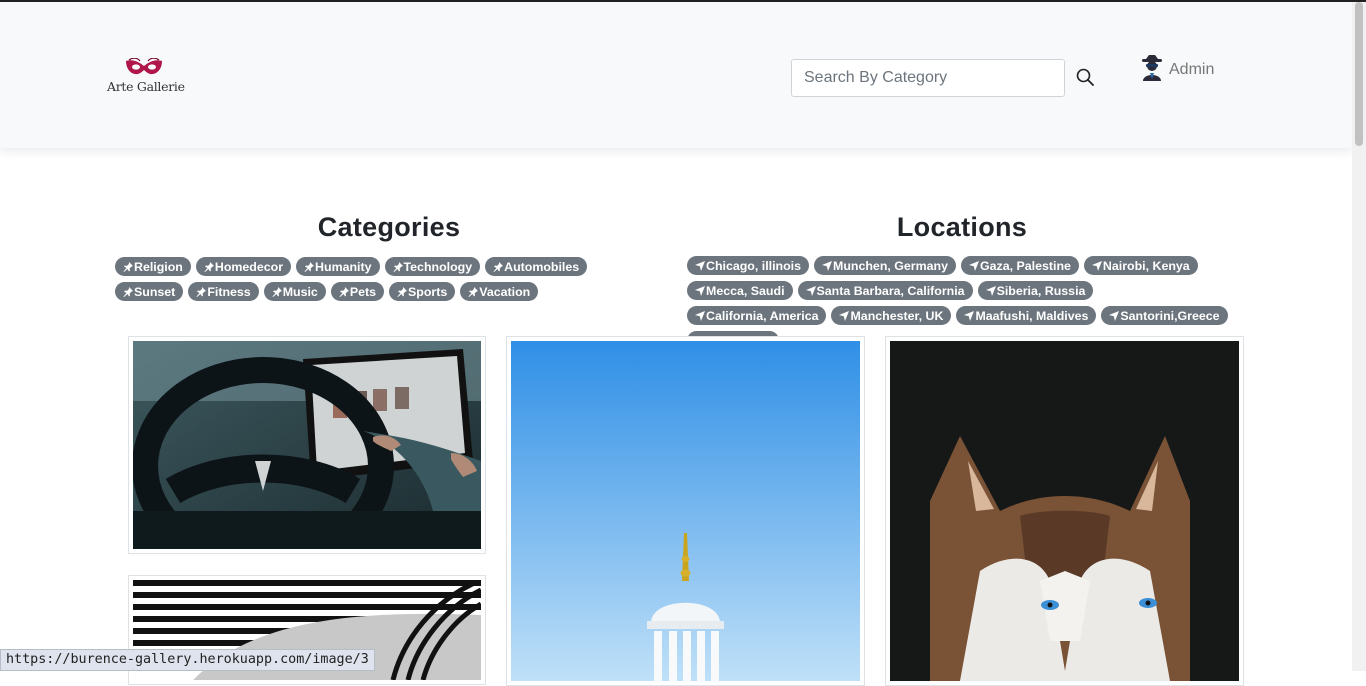  What do you see at coordinates (897, 315) in the screenshot?
I see `location-chip-label: Manchester, UK` at bounding box center [897, 315].